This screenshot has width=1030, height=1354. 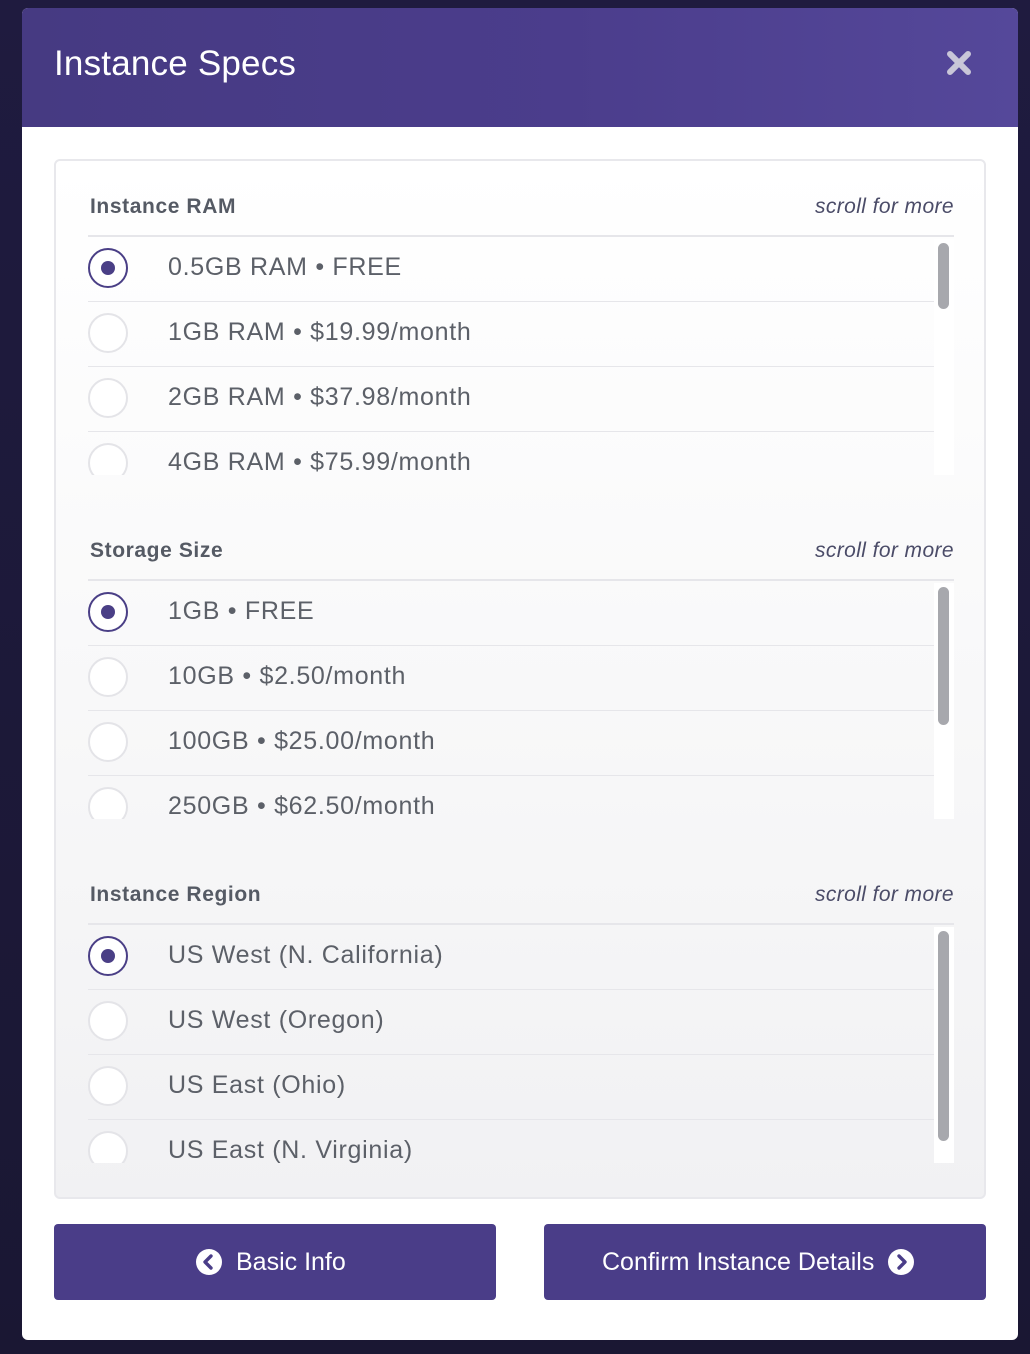 What do you see at coordinates (511, 743) in the screenshot?
I see `option-row: 100GB • $25.00/month` at bounding box center [511, 743].